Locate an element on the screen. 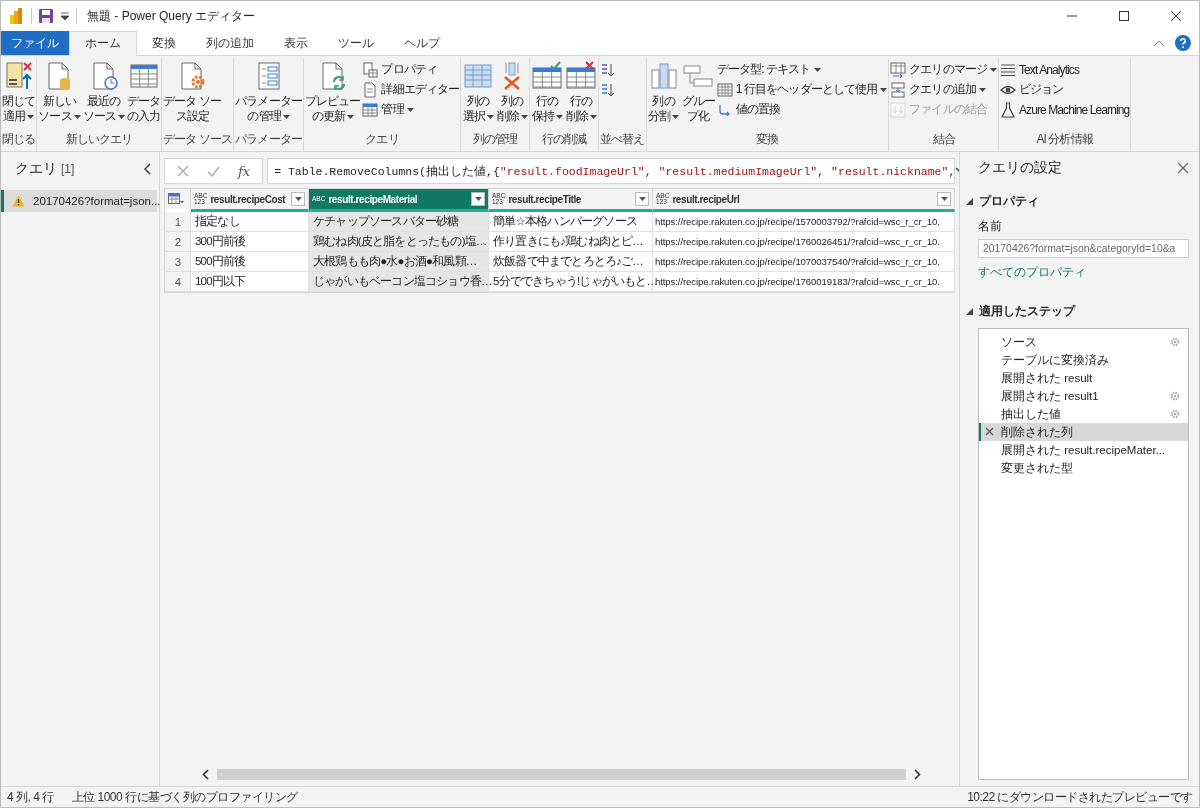 This screenshot has width=1200, height=808. ribbon-button: 列の 分割 is located at coordinates (663, 94).